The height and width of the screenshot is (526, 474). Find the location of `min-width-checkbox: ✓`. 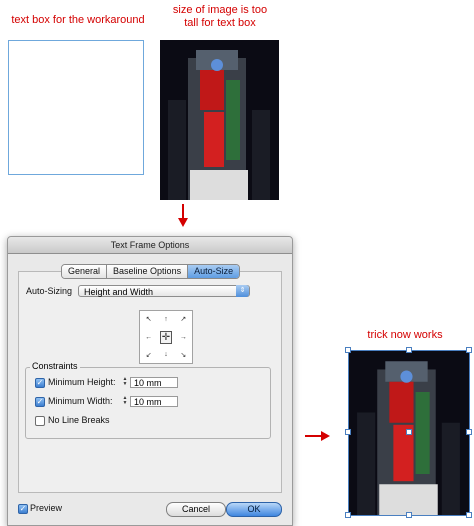

min-width-checkbox: ✓ is located at coordinates (40, 402).